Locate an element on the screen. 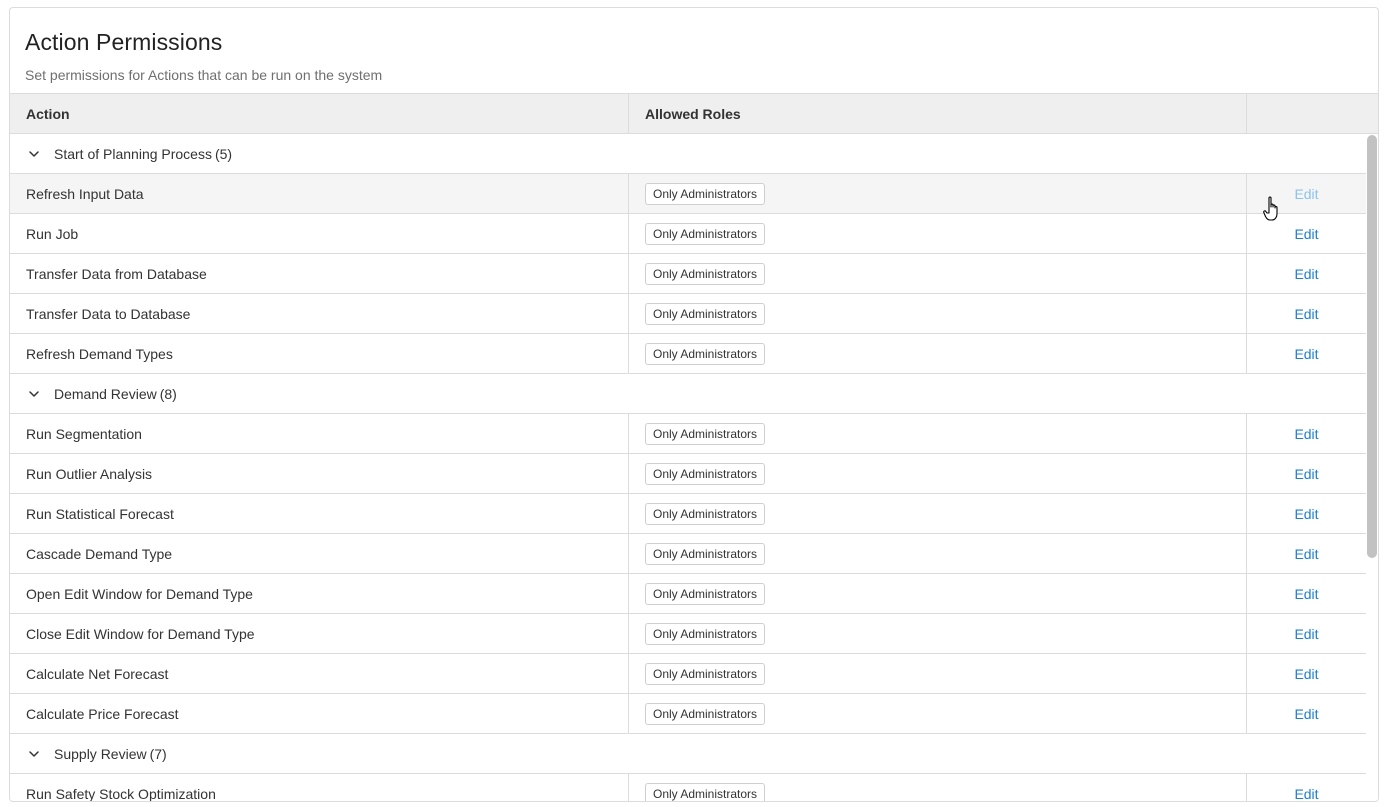  group-row: Start of Planning Process (5) is located at coordinates (688, 154).